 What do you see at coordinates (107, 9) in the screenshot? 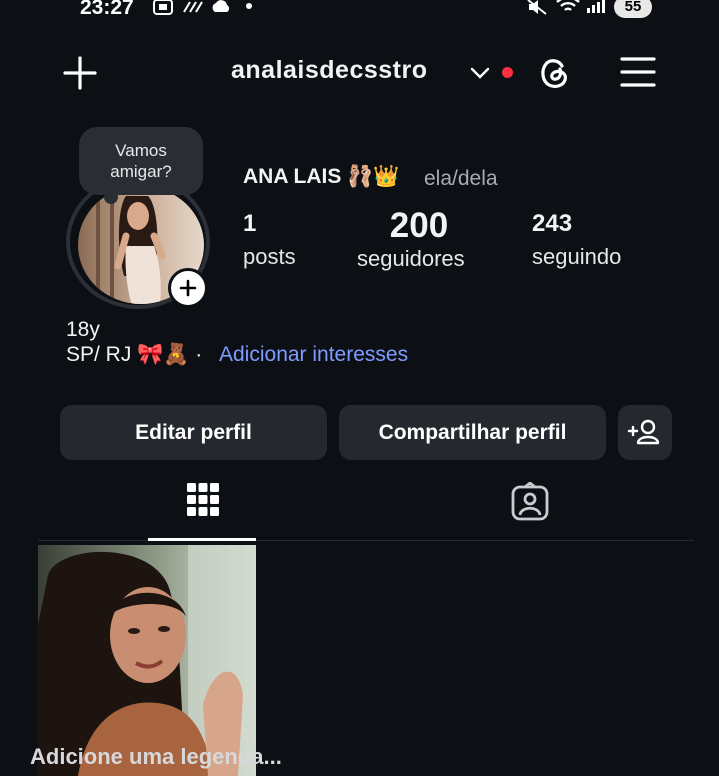
I see `status-time: 23:27` at bounding box center [107, 9].